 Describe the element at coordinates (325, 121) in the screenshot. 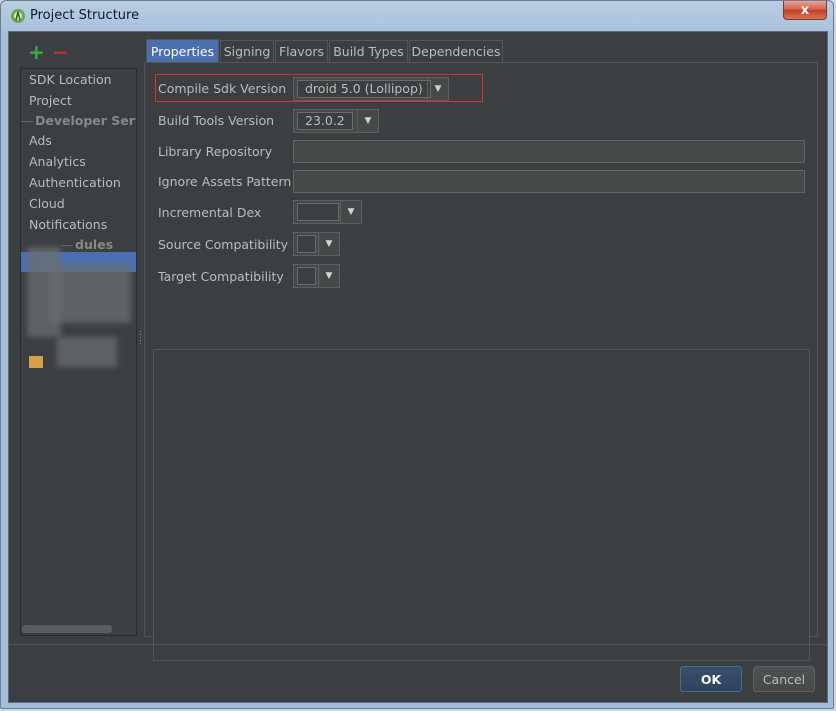

I see `build-tools-value: 23.0.2` at that location.